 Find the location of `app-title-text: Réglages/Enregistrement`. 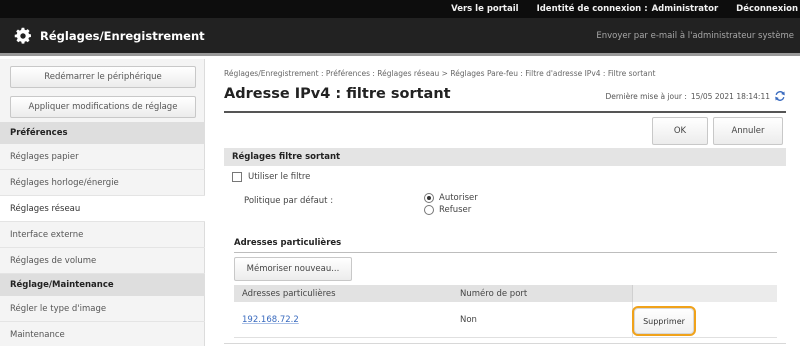

app-title-text: Réglages/Enregistrement is located at coordinates (122, 35).